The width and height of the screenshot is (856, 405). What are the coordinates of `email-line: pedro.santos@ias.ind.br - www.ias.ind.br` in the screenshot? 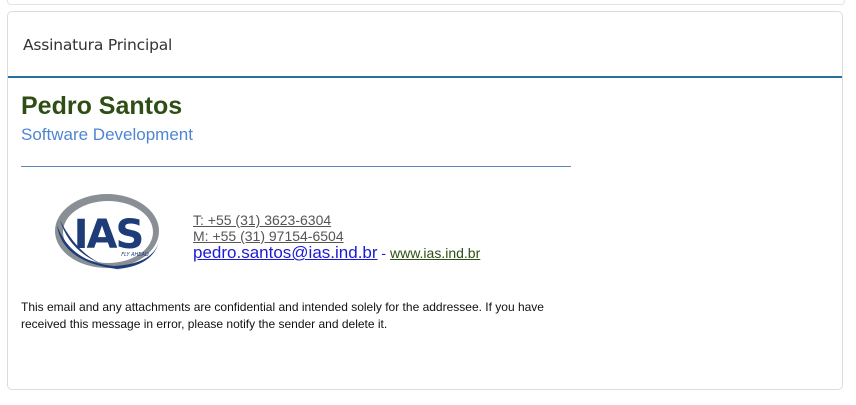 It's located at (336, 253).